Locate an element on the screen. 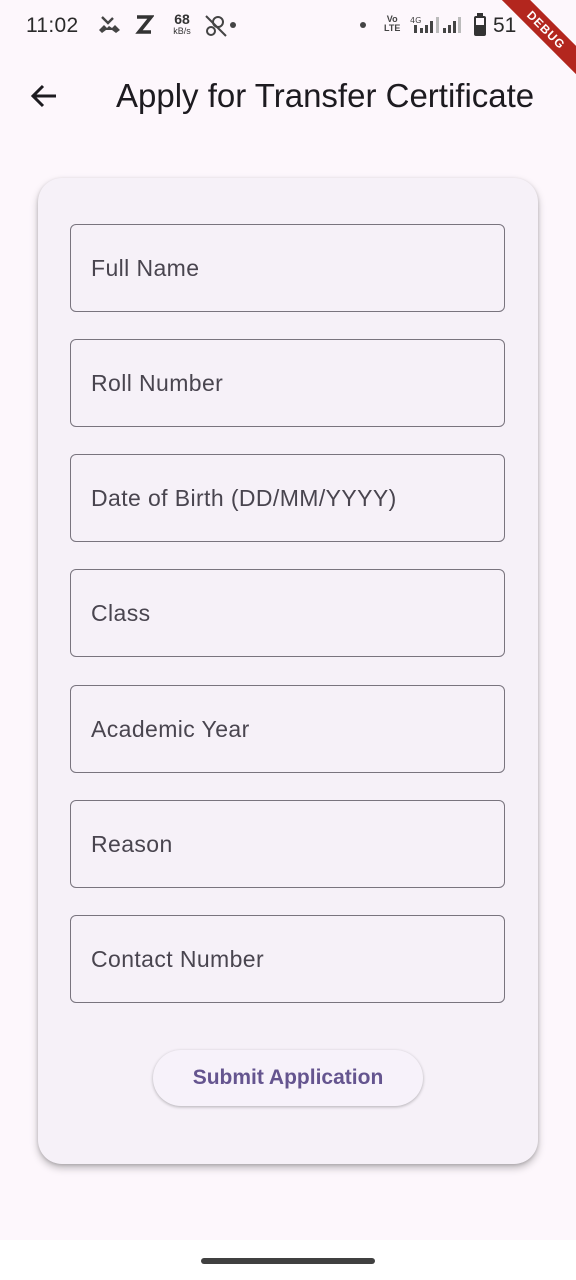 This screenshot has width=576, height=1280. volte-bottom: LTE is located at coordinates (392, 28).